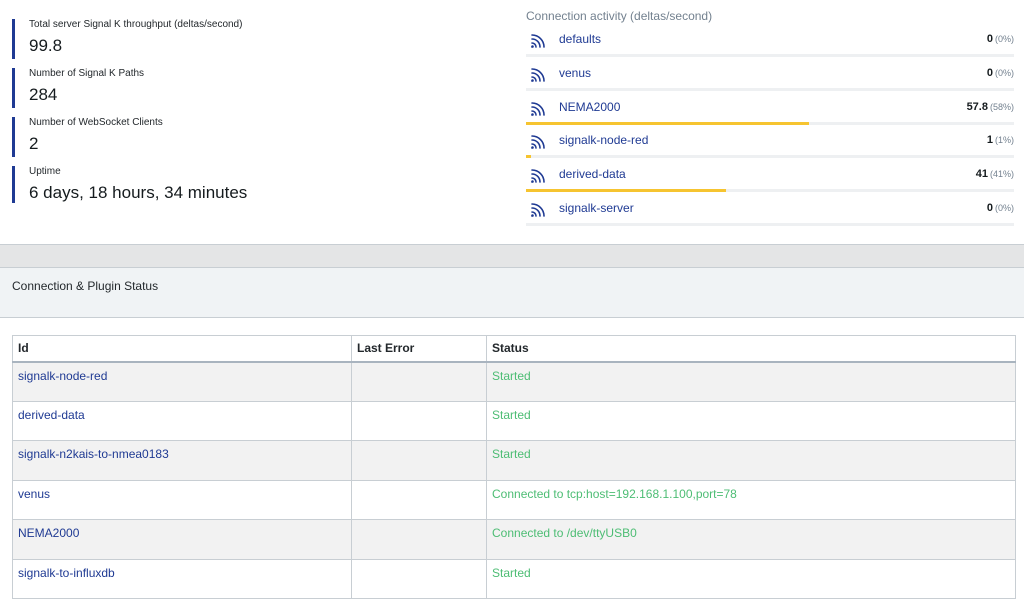 This screenshot has width=1024, height=605. I want to click on connection-row: signalk-server 0 (0%), so click(770, 210).